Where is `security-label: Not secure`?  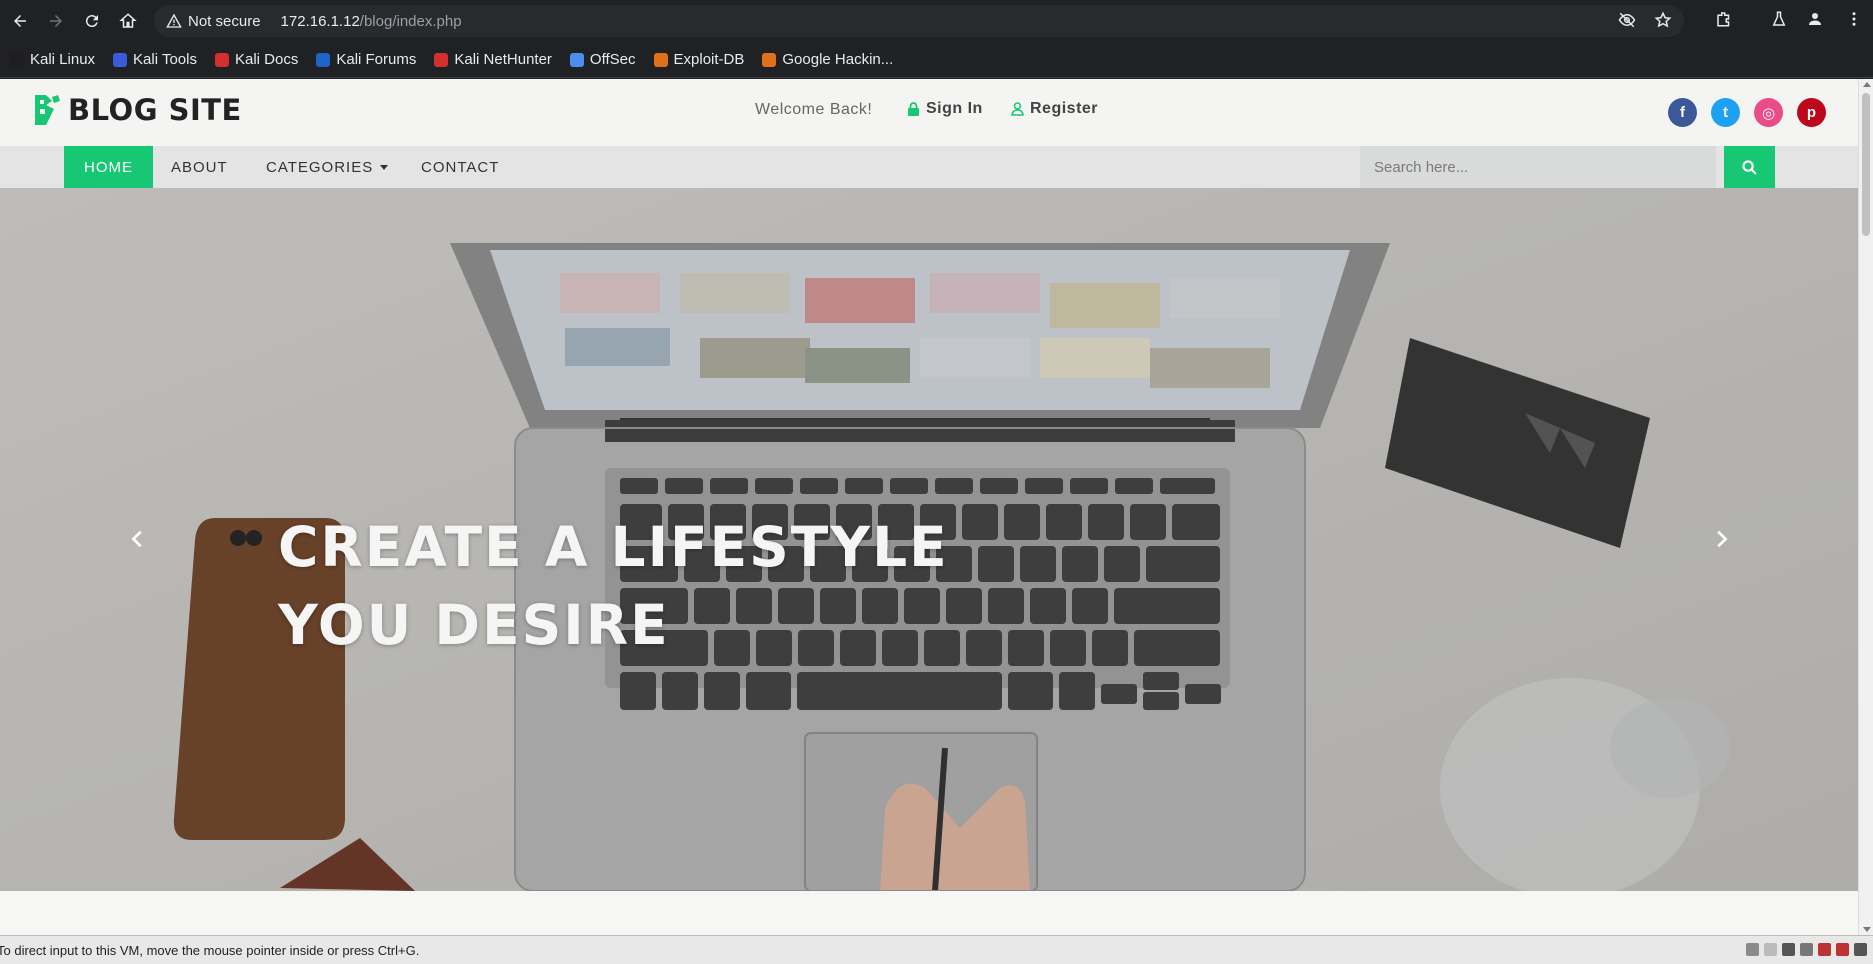 security-label: Not secure is located at coordinates (224, 21).